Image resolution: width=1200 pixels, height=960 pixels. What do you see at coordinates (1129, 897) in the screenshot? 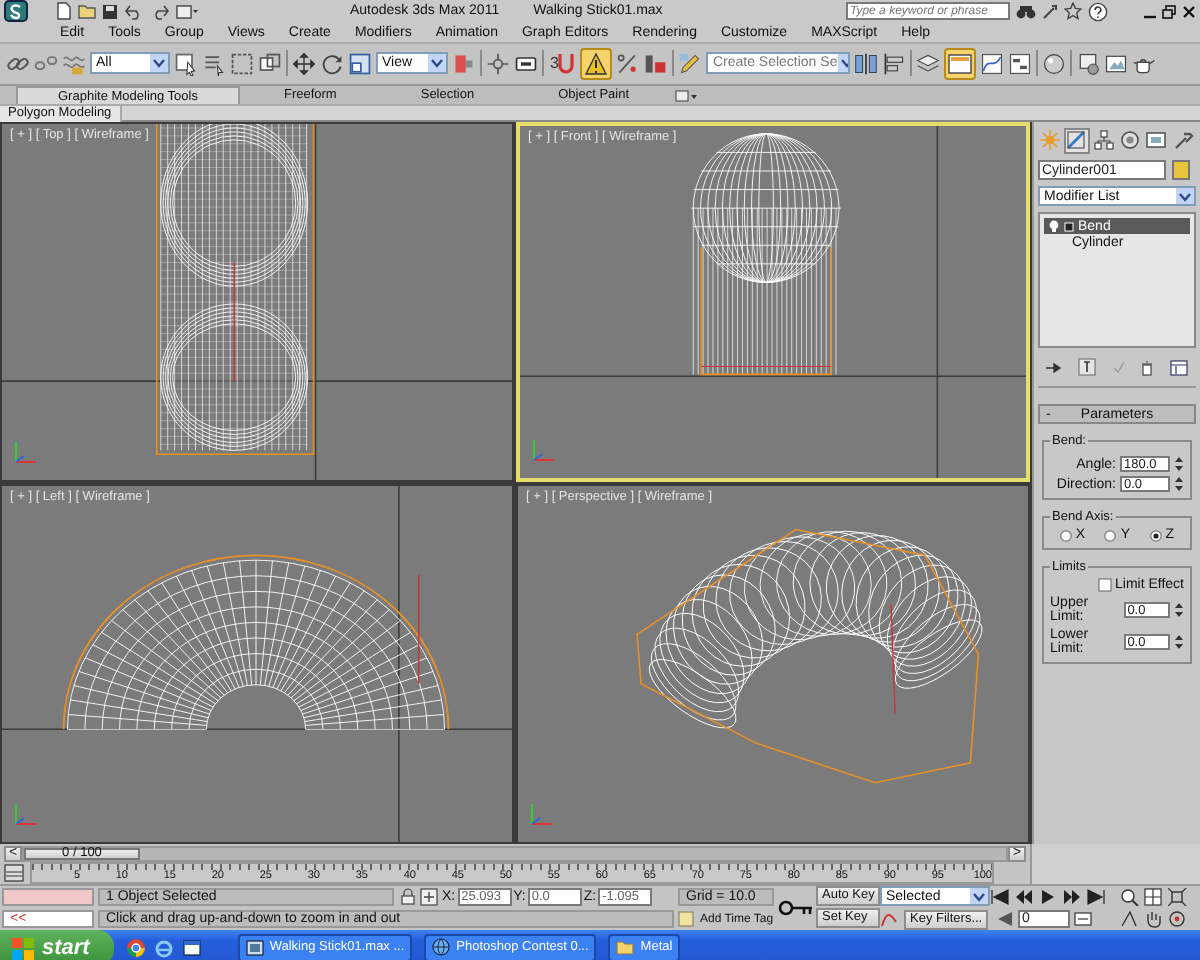
I see `zoom-icon` at bounding box center [1129, 897].